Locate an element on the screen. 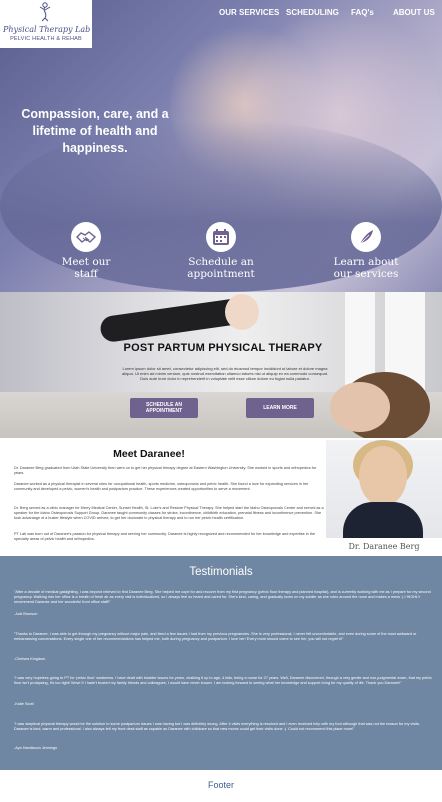 This screenshot has height=802, width=442. testimonial-author: -Chelsea Kingdom is located at coordinates (30, 659).